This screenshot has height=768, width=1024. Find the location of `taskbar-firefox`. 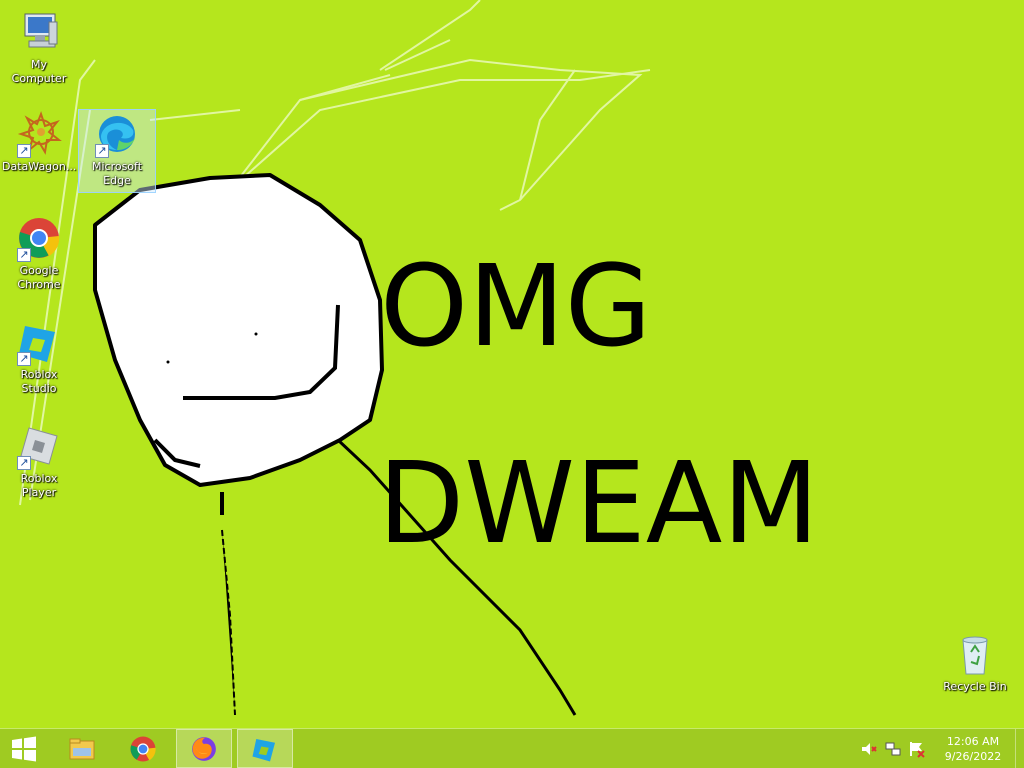

taskbar-firefox is located at coordinates (204, 748).